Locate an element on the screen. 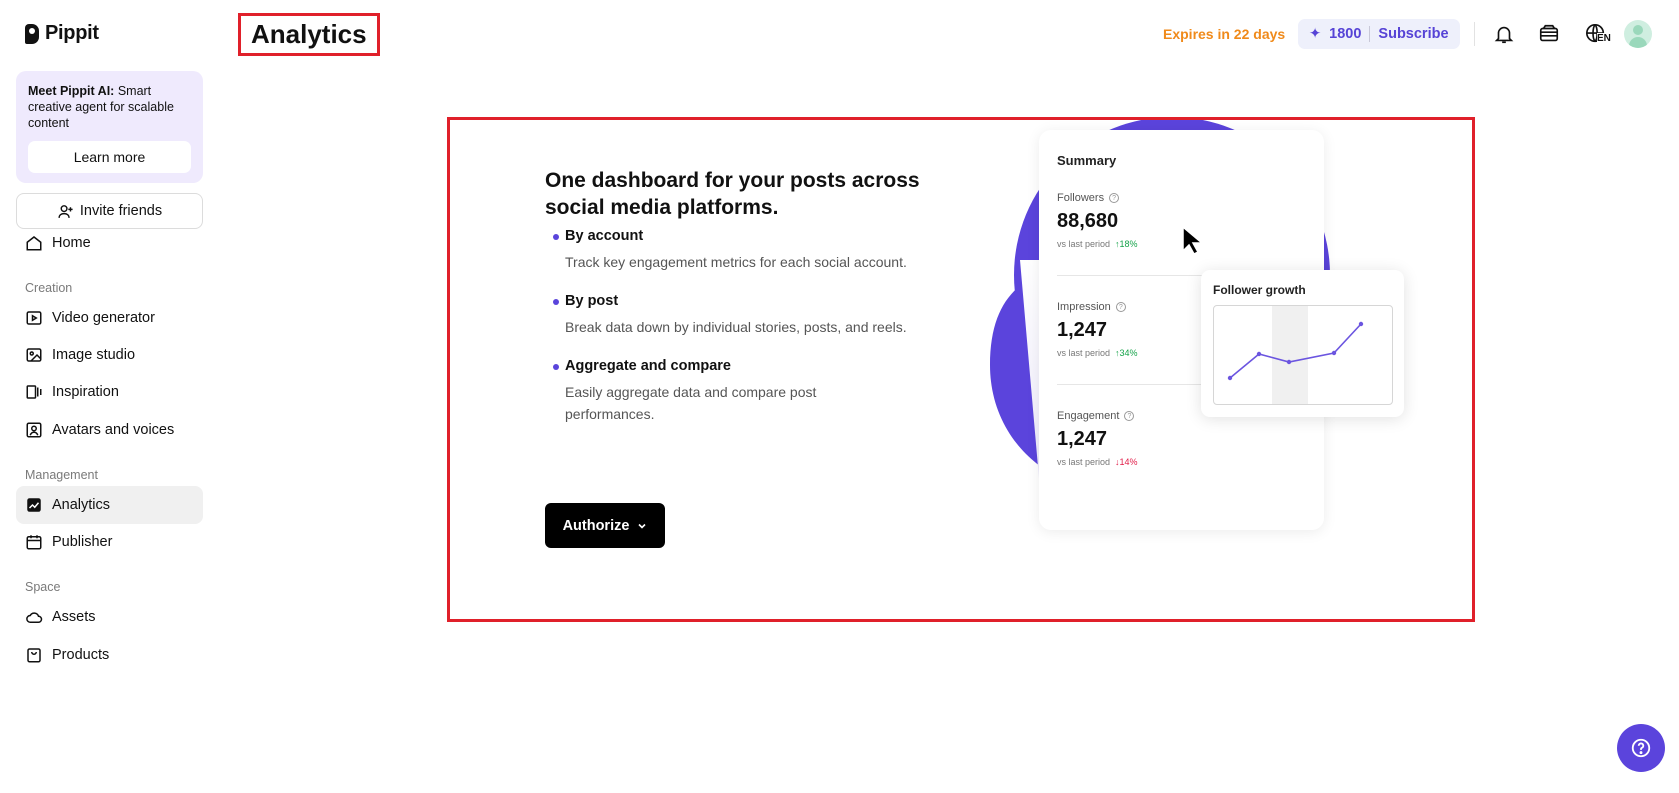 The width and height of the screenshot is (1679, 793). credits-badge: ✦ 1800 Subscribe is located at coordinates (1379, 34).